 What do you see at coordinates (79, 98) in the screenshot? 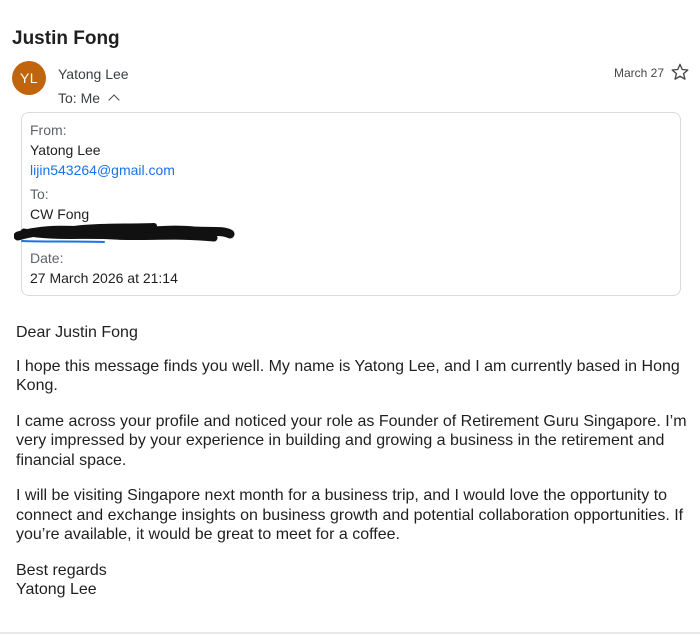
I see `to-line-text: To: Me` at bounding box center [79, 98].